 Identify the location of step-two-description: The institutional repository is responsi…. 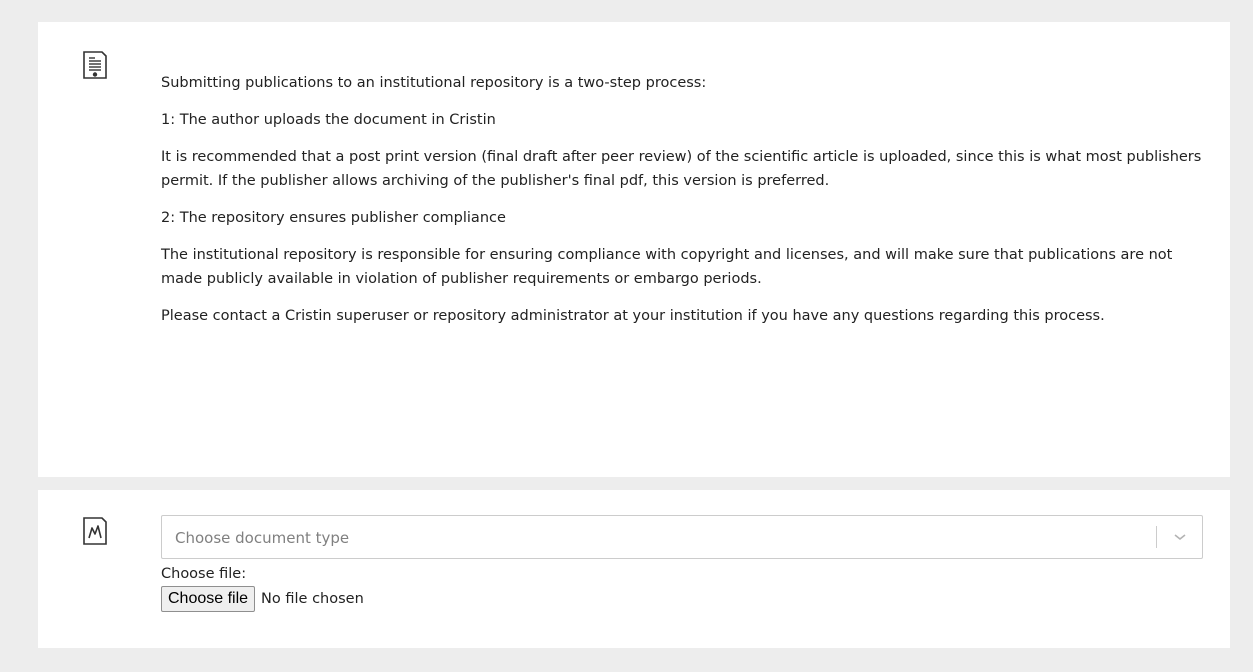
(667, 267).